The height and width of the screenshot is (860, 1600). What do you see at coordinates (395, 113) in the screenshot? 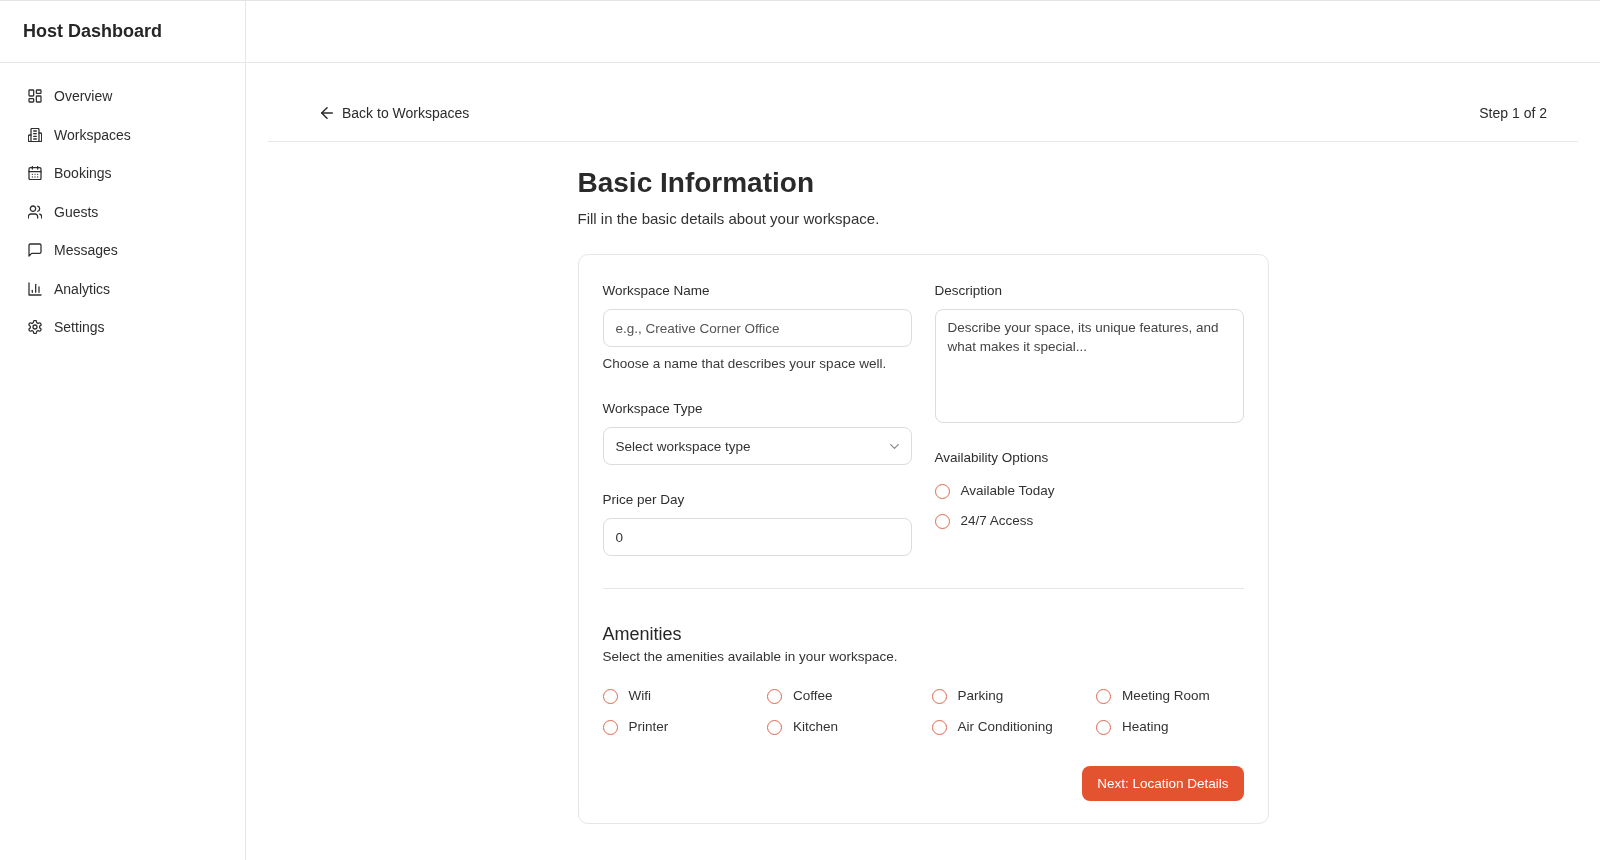
I see `back-link: Back to Workspaces` at bounding box center [395, 113].